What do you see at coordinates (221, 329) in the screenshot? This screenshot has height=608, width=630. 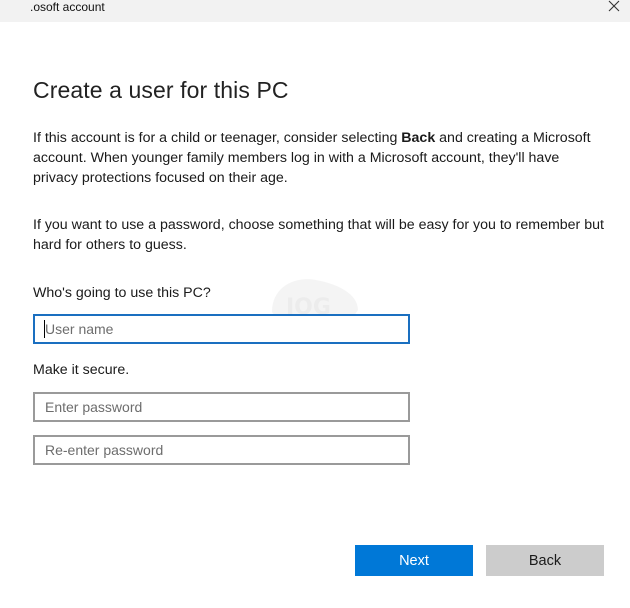 I see `username-input` at bounding box center [221, 329].